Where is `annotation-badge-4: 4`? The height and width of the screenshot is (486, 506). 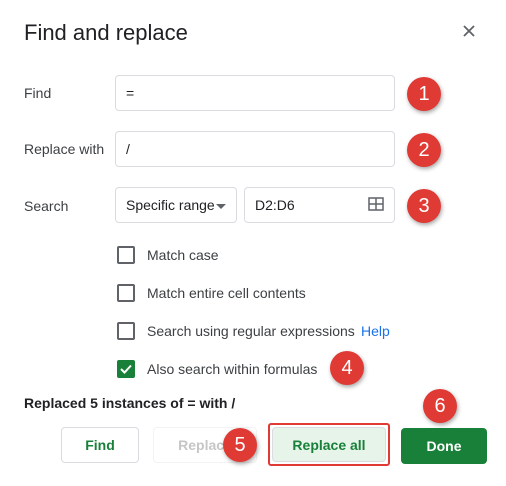
annotation-badge-4: 4 is located at coordinates (347, 368).